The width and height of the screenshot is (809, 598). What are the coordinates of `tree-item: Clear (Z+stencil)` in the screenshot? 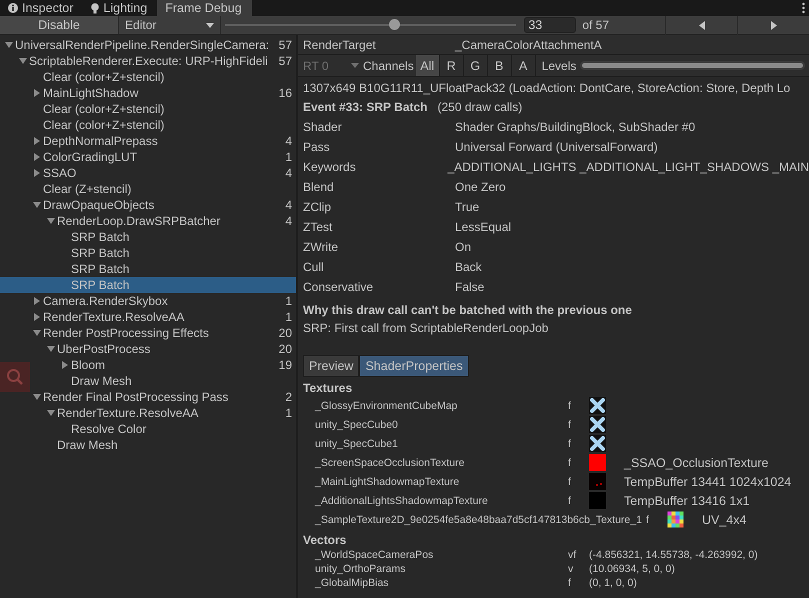 It's located at (164, 189).